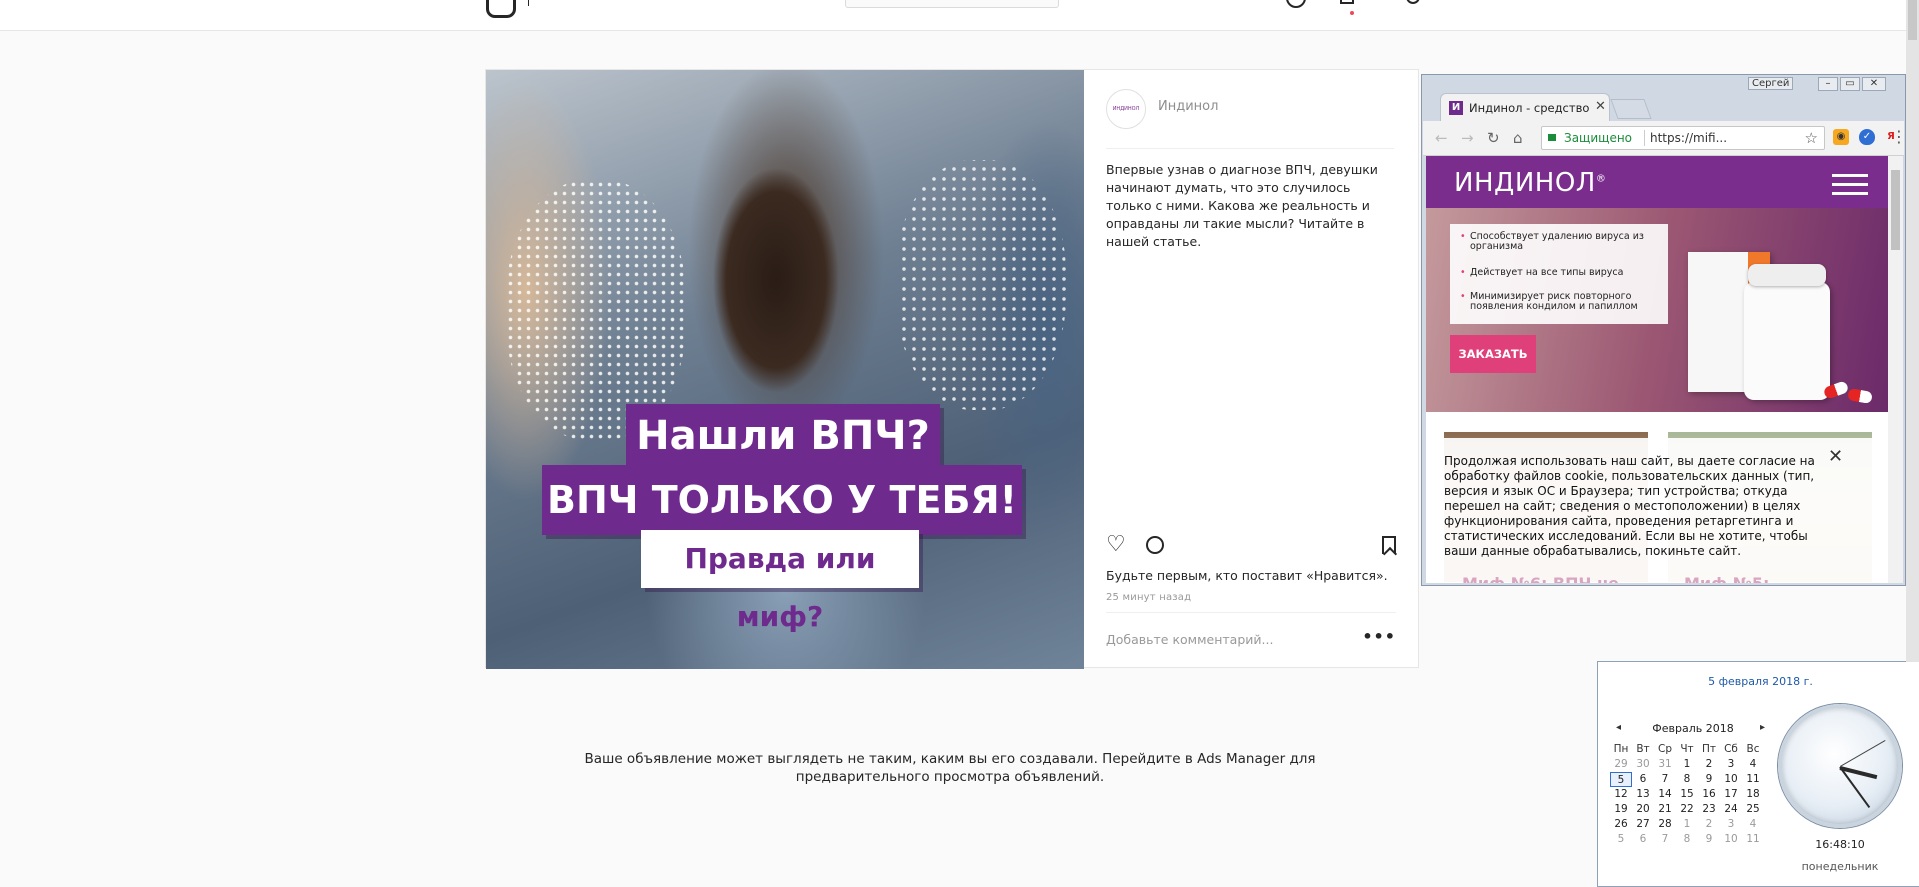  I want to click on tab-title: Индинол - средство пр, so click(1530, 108).